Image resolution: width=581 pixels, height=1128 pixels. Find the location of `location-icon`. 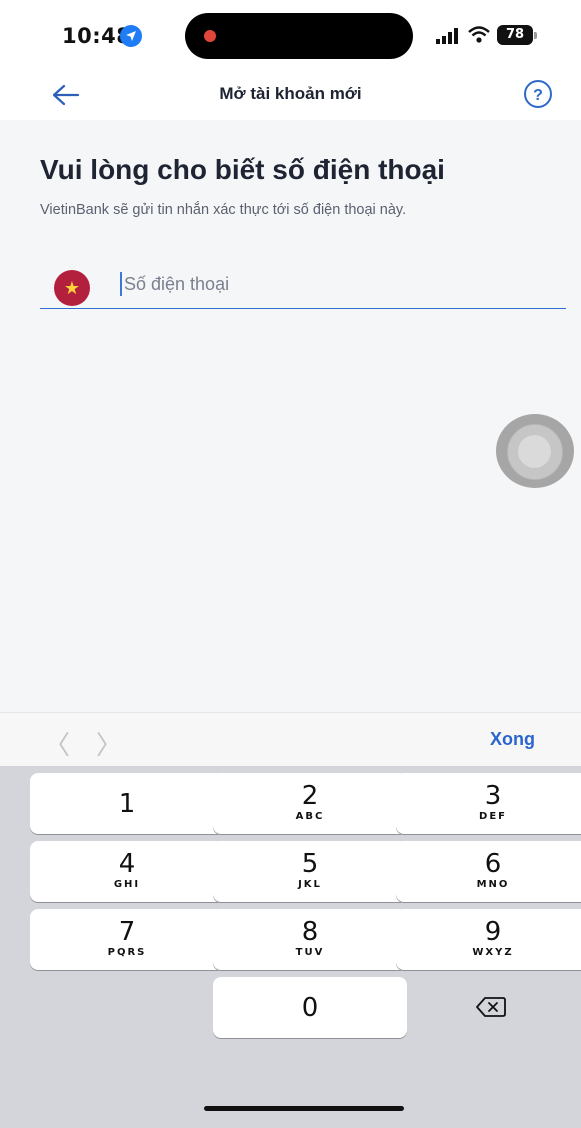

location-icon is located at coordinates (131, 36).